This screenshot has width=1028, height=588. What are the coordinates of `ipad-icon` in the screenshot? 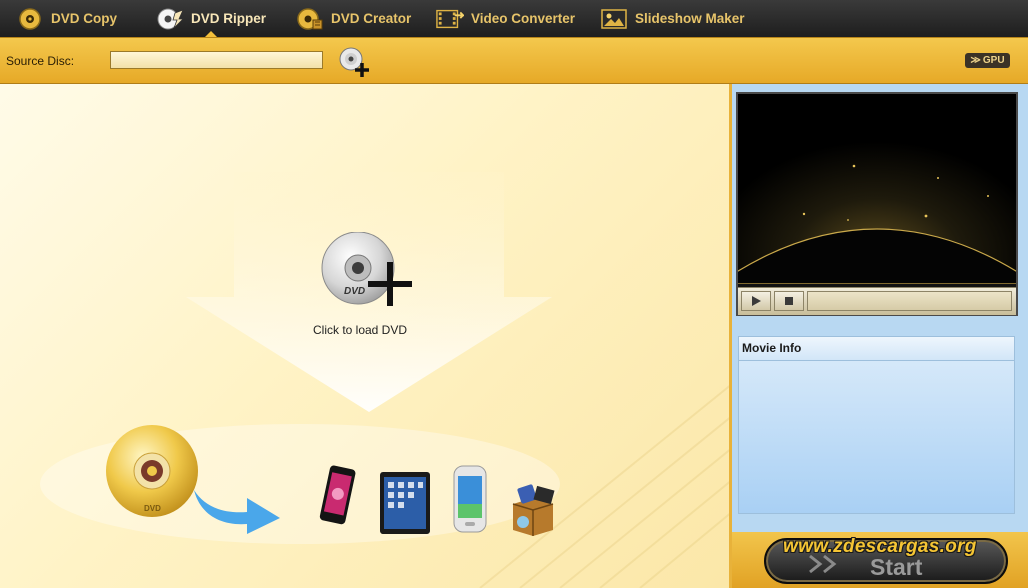 It's located at (405, 503).